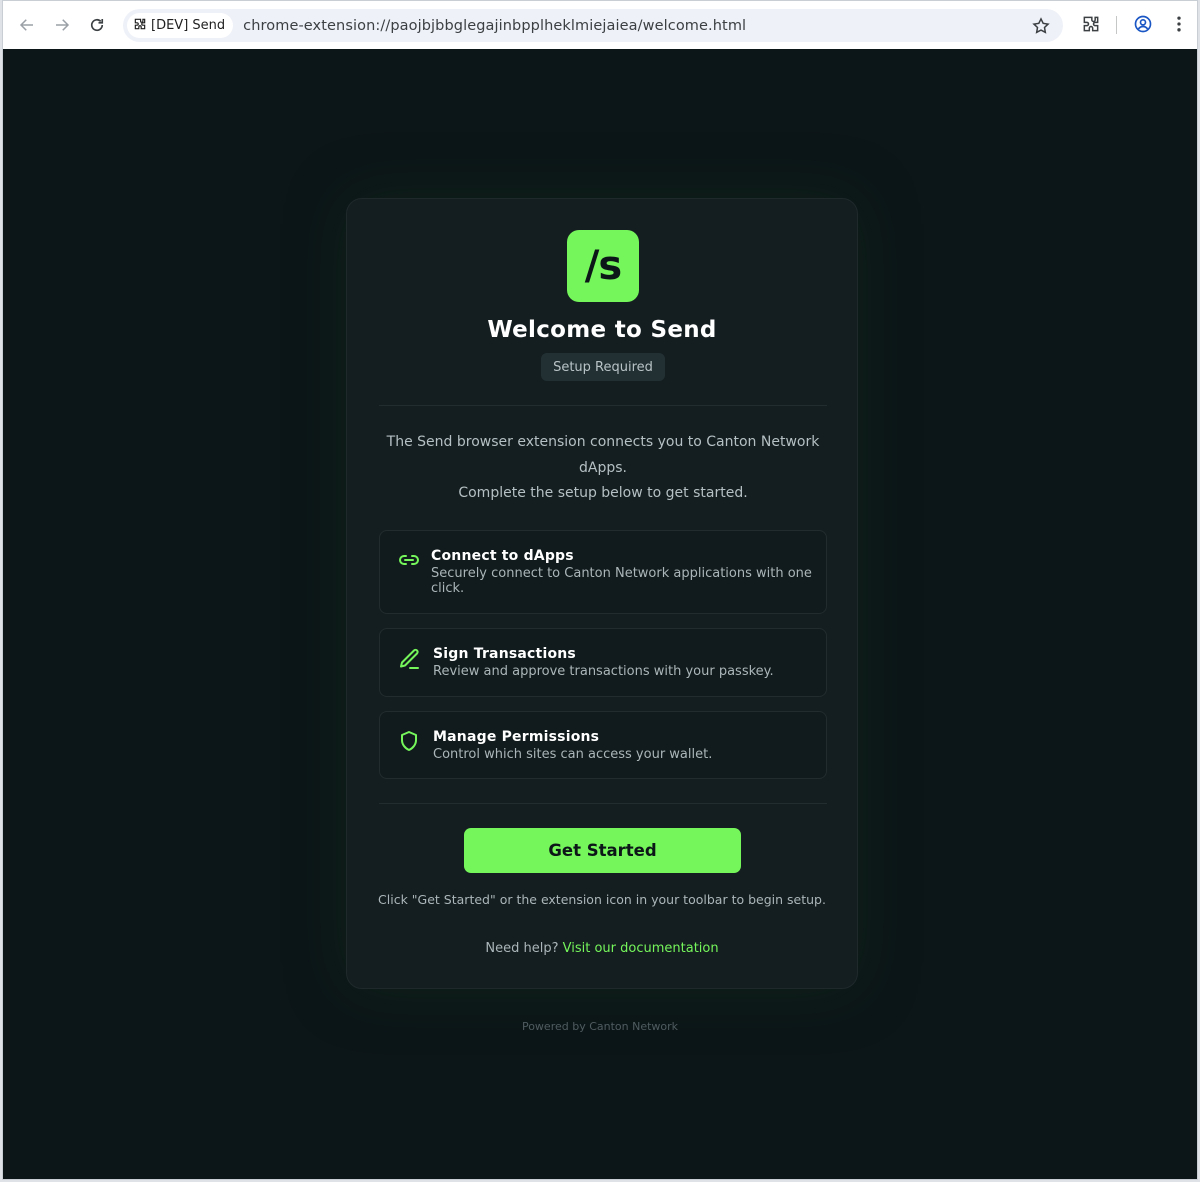 Image resolution: width=1200 pixels, height=1182 pixels. Describe the element at coordinates (1116, 25) in the screenshot. I see `toolbar-divider` at that location.